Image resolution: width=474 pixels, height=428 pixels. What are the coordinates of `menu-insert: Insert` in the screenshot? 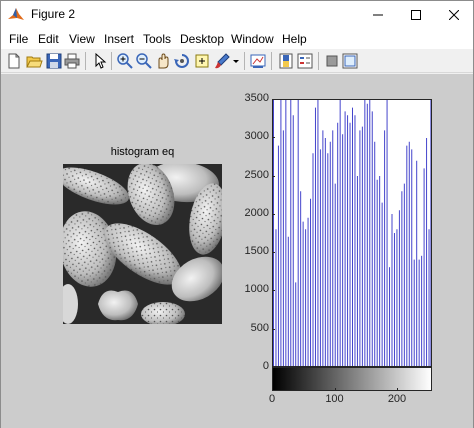 It's located at (119, 39).